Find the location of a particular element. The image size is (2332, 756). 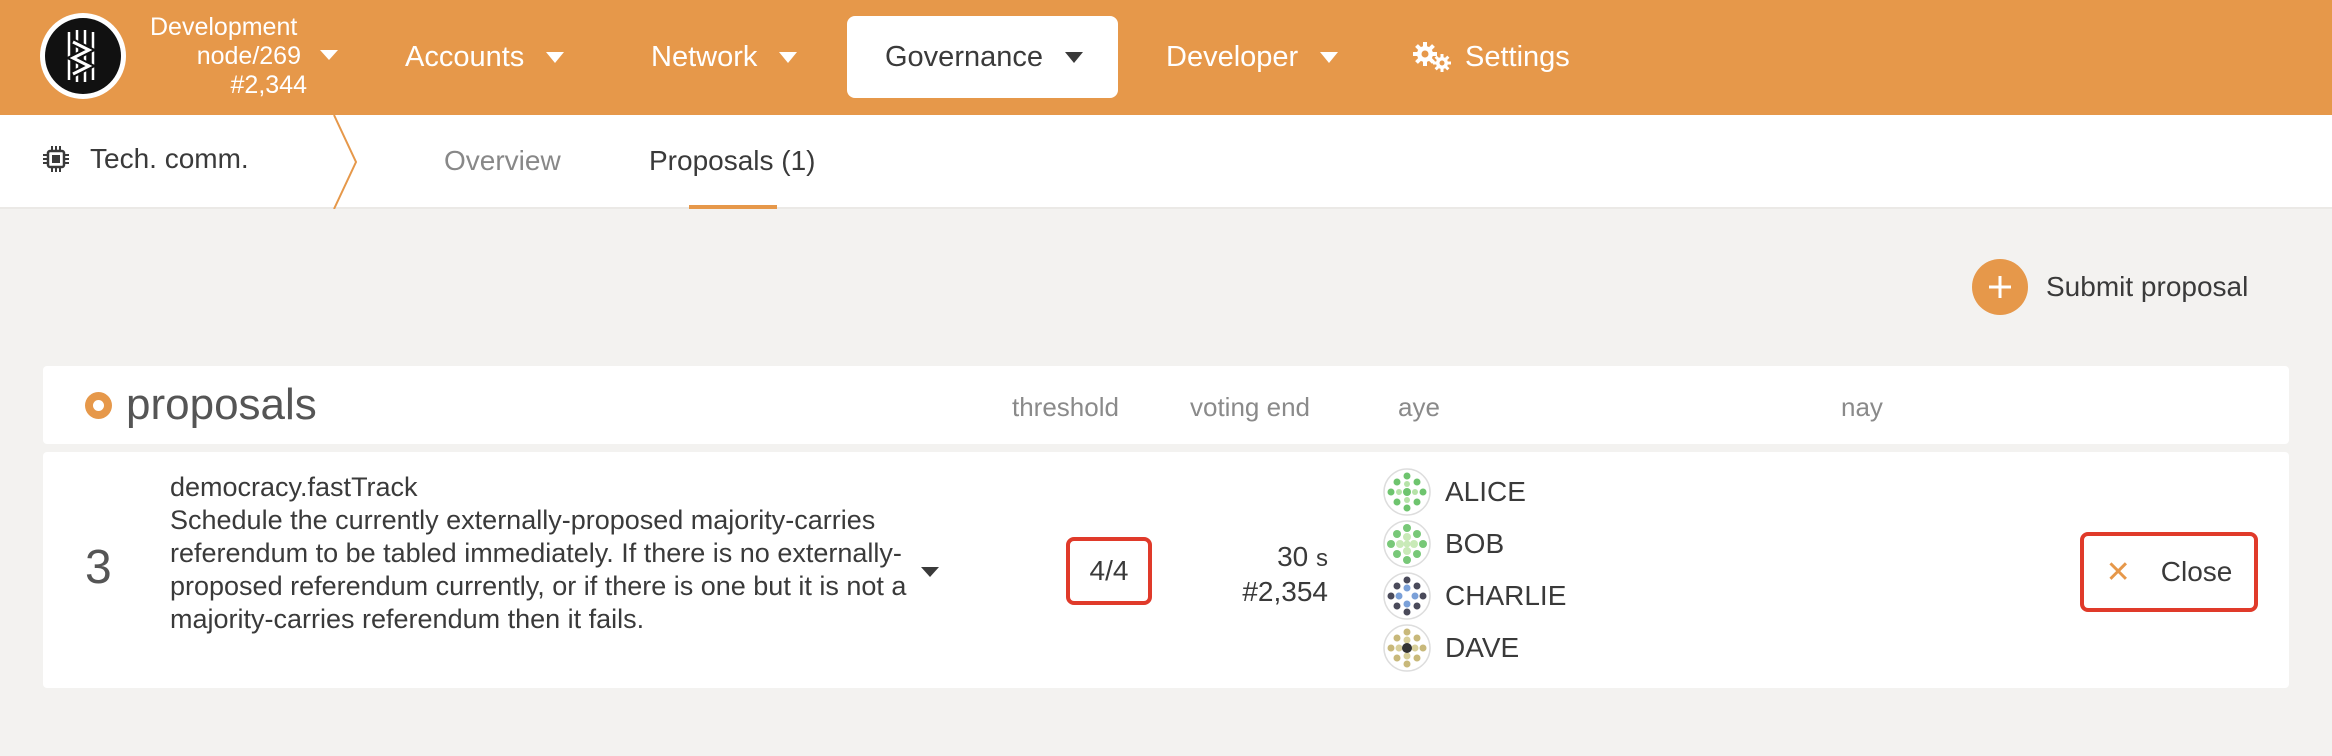

voting-end: 30 s #2,354 is located at coordinates (1255, 574).